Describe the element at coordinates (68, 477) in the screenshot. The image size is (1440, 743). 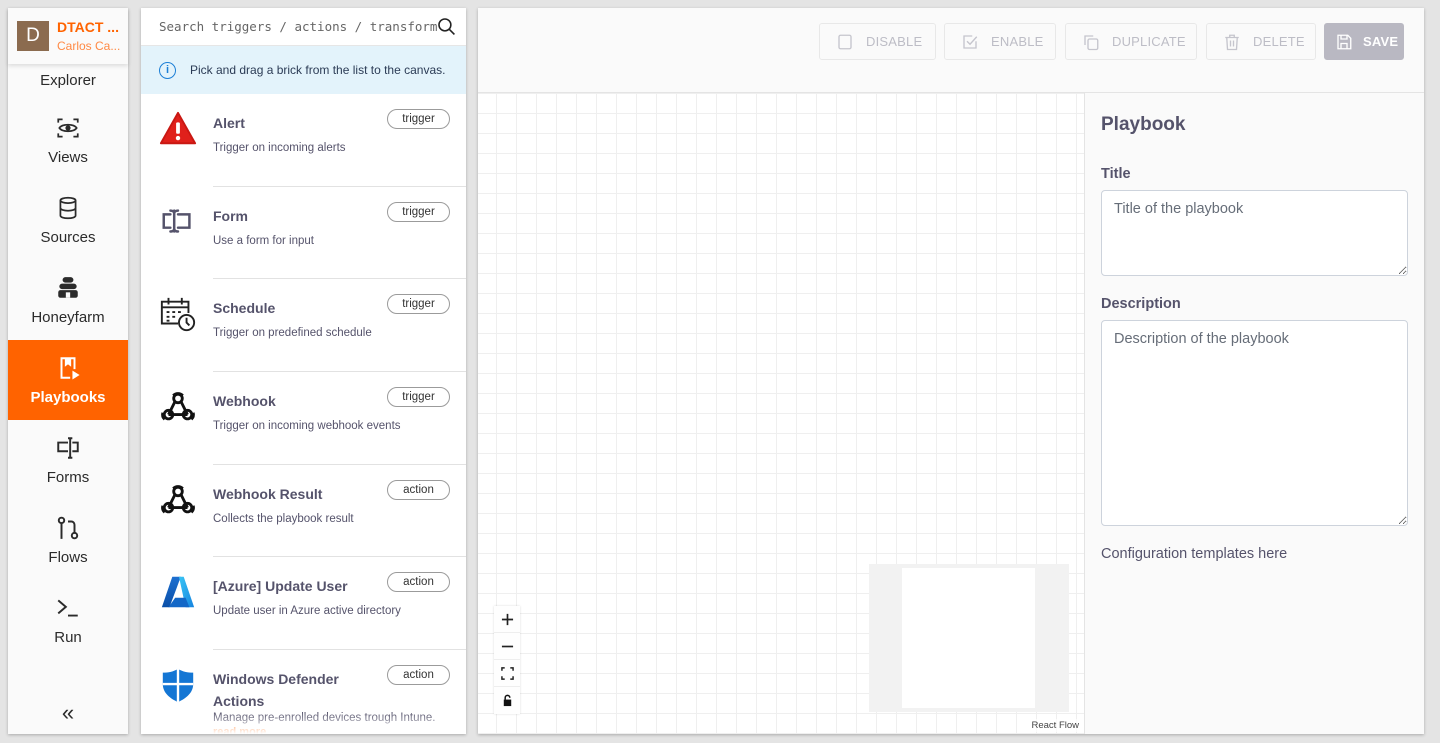
I see `nav-label: Forms` at that location.